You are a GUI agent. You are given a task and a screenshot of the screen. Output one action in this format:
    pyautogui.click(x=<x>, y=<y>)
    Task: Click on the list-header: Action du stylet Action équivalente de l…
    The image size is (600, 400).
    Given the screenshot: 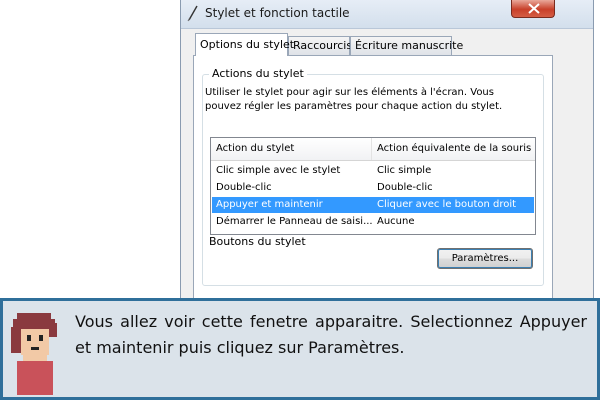 What is the action you would take?
    pyautogui.click(x=373, y=149)
    